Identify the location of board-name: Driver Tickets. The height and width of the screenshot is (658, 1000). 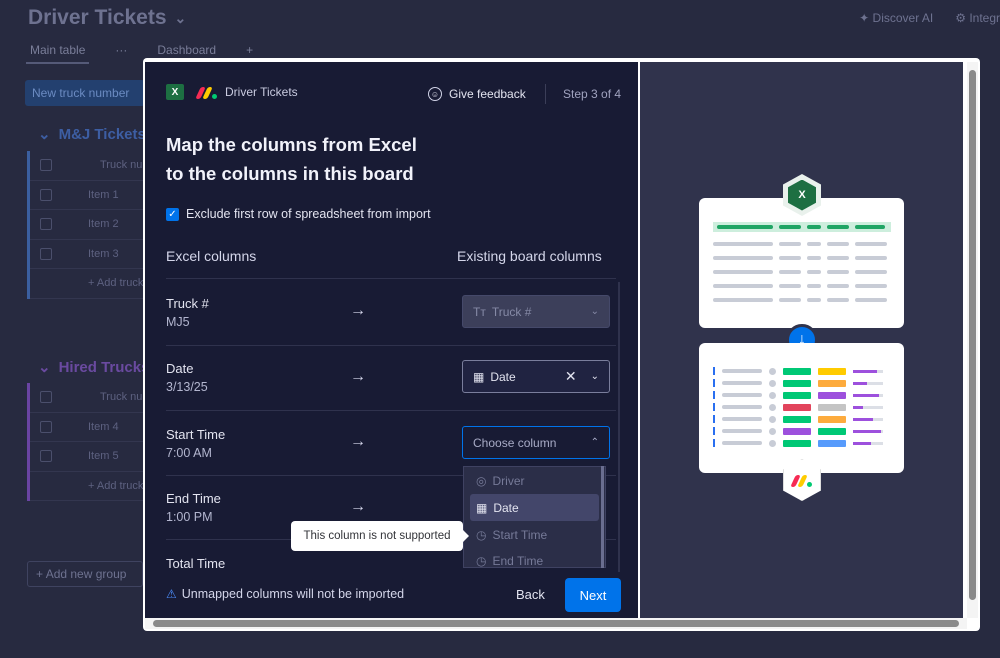
(261, 92).